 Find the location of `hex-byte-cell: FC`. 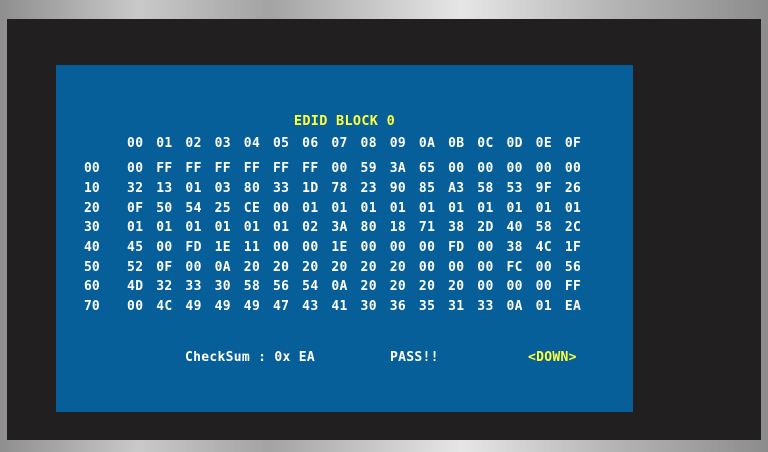

hex-byte-cell: FC is located at coordinates (514, 267).